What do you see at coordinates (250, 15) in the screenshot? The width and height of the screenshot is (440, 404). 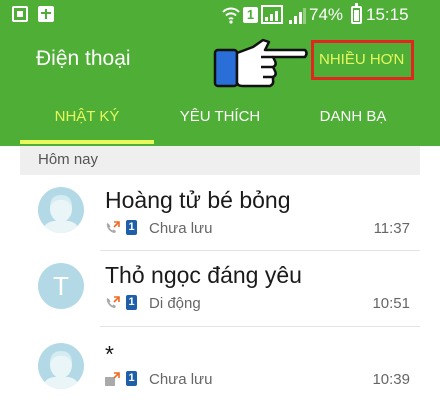 I see `sim-indicator: 1` at bounding box center [250, 15].